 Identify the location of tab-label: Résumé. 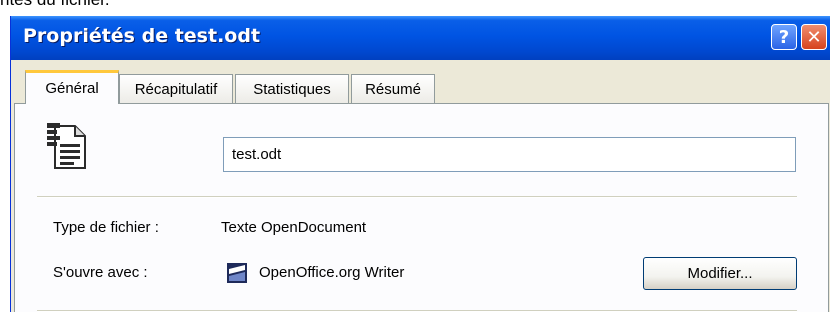
(393, 89).